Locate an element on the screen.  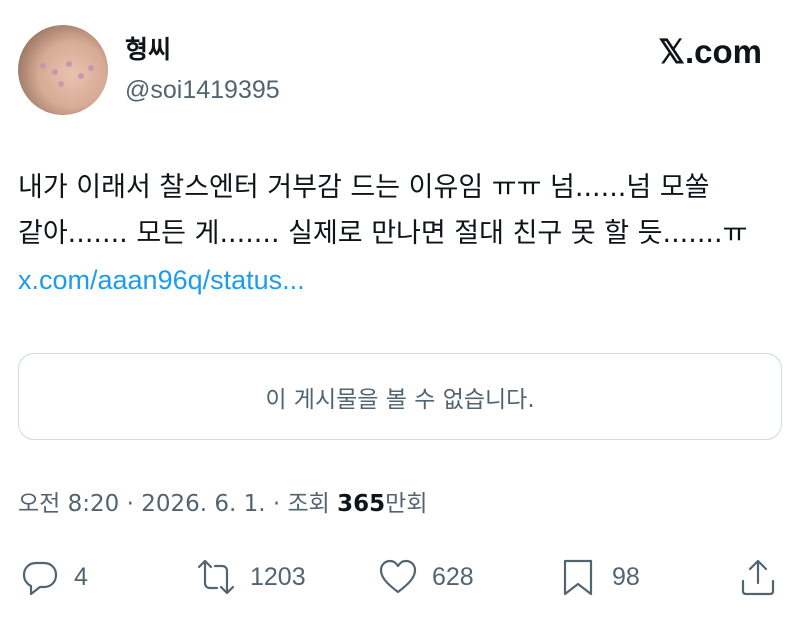
reply-count: 4 is located at coordinates (81, 576).